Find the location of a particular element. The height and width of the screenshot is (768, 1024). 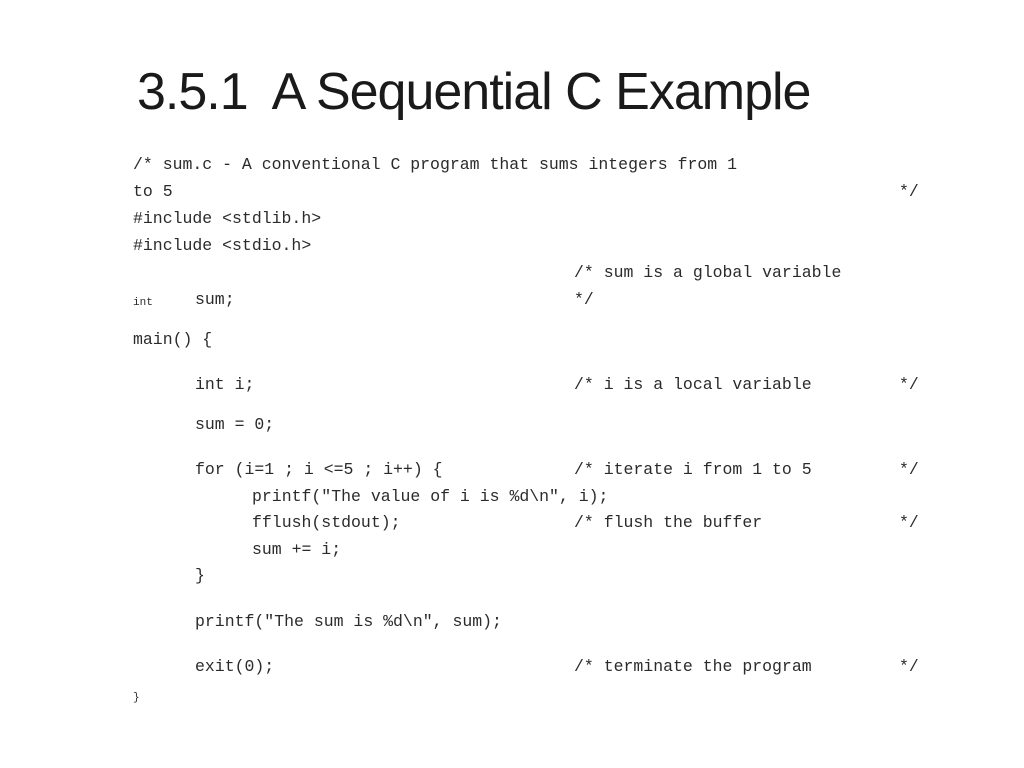

sum-init: sum = 0; is located at coordinates (235, 424).